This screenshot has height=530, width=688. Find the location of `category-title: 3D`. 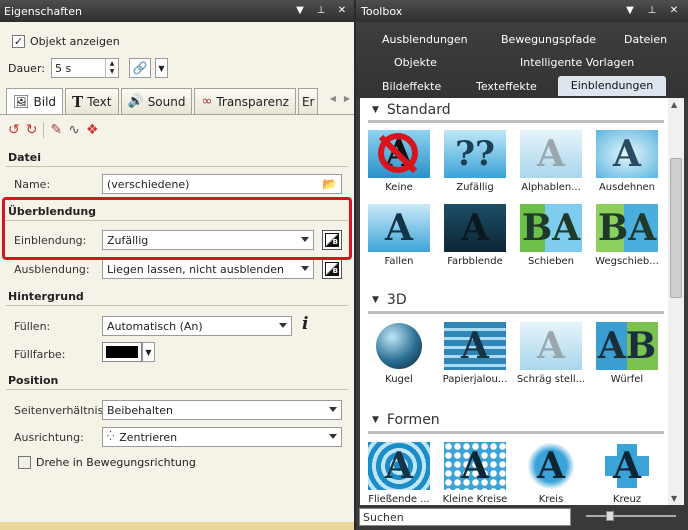

category-title: 3D is located at coordinates (396, 300).